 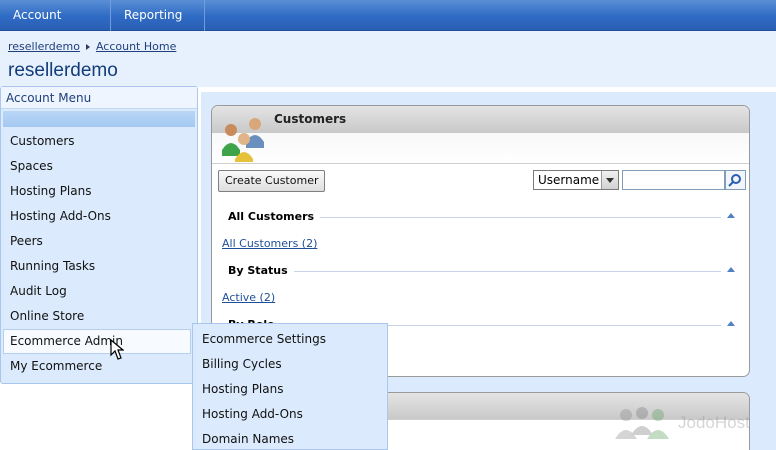 I want to click on link-all-customers: All Customers (2), so click(x=269, y=243).